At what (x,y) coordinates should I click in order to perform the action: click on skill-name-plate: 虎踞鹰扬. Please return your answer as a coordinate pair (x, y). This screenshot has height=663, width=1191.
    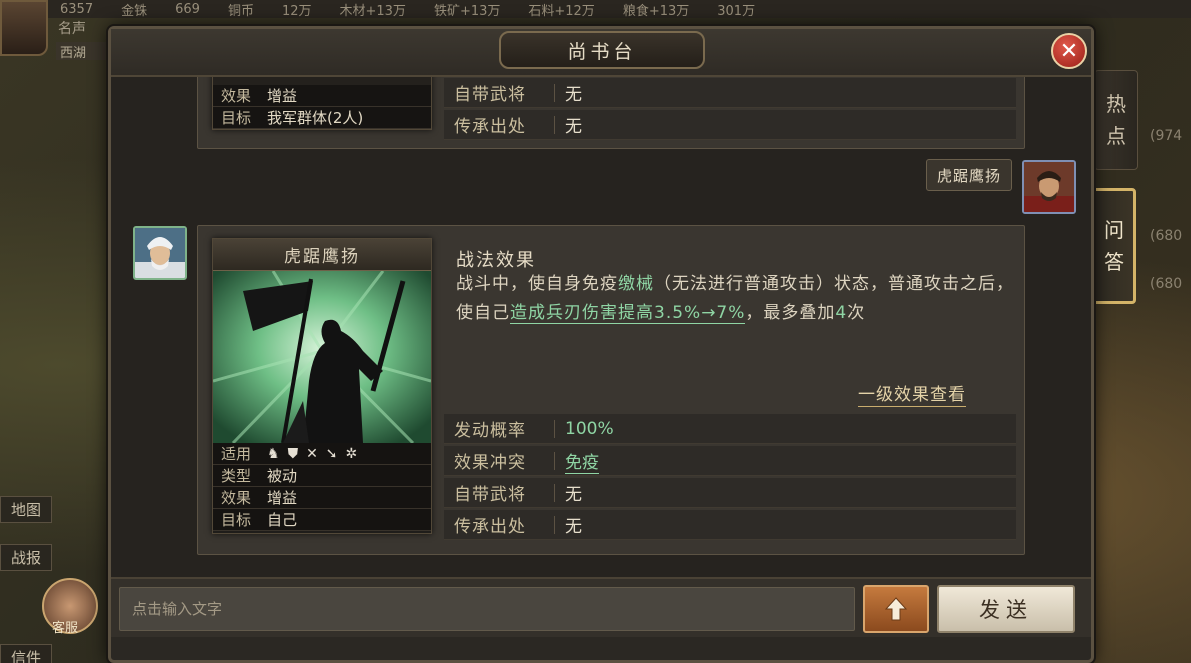
    Looking at the image, I should click on (322, 255).